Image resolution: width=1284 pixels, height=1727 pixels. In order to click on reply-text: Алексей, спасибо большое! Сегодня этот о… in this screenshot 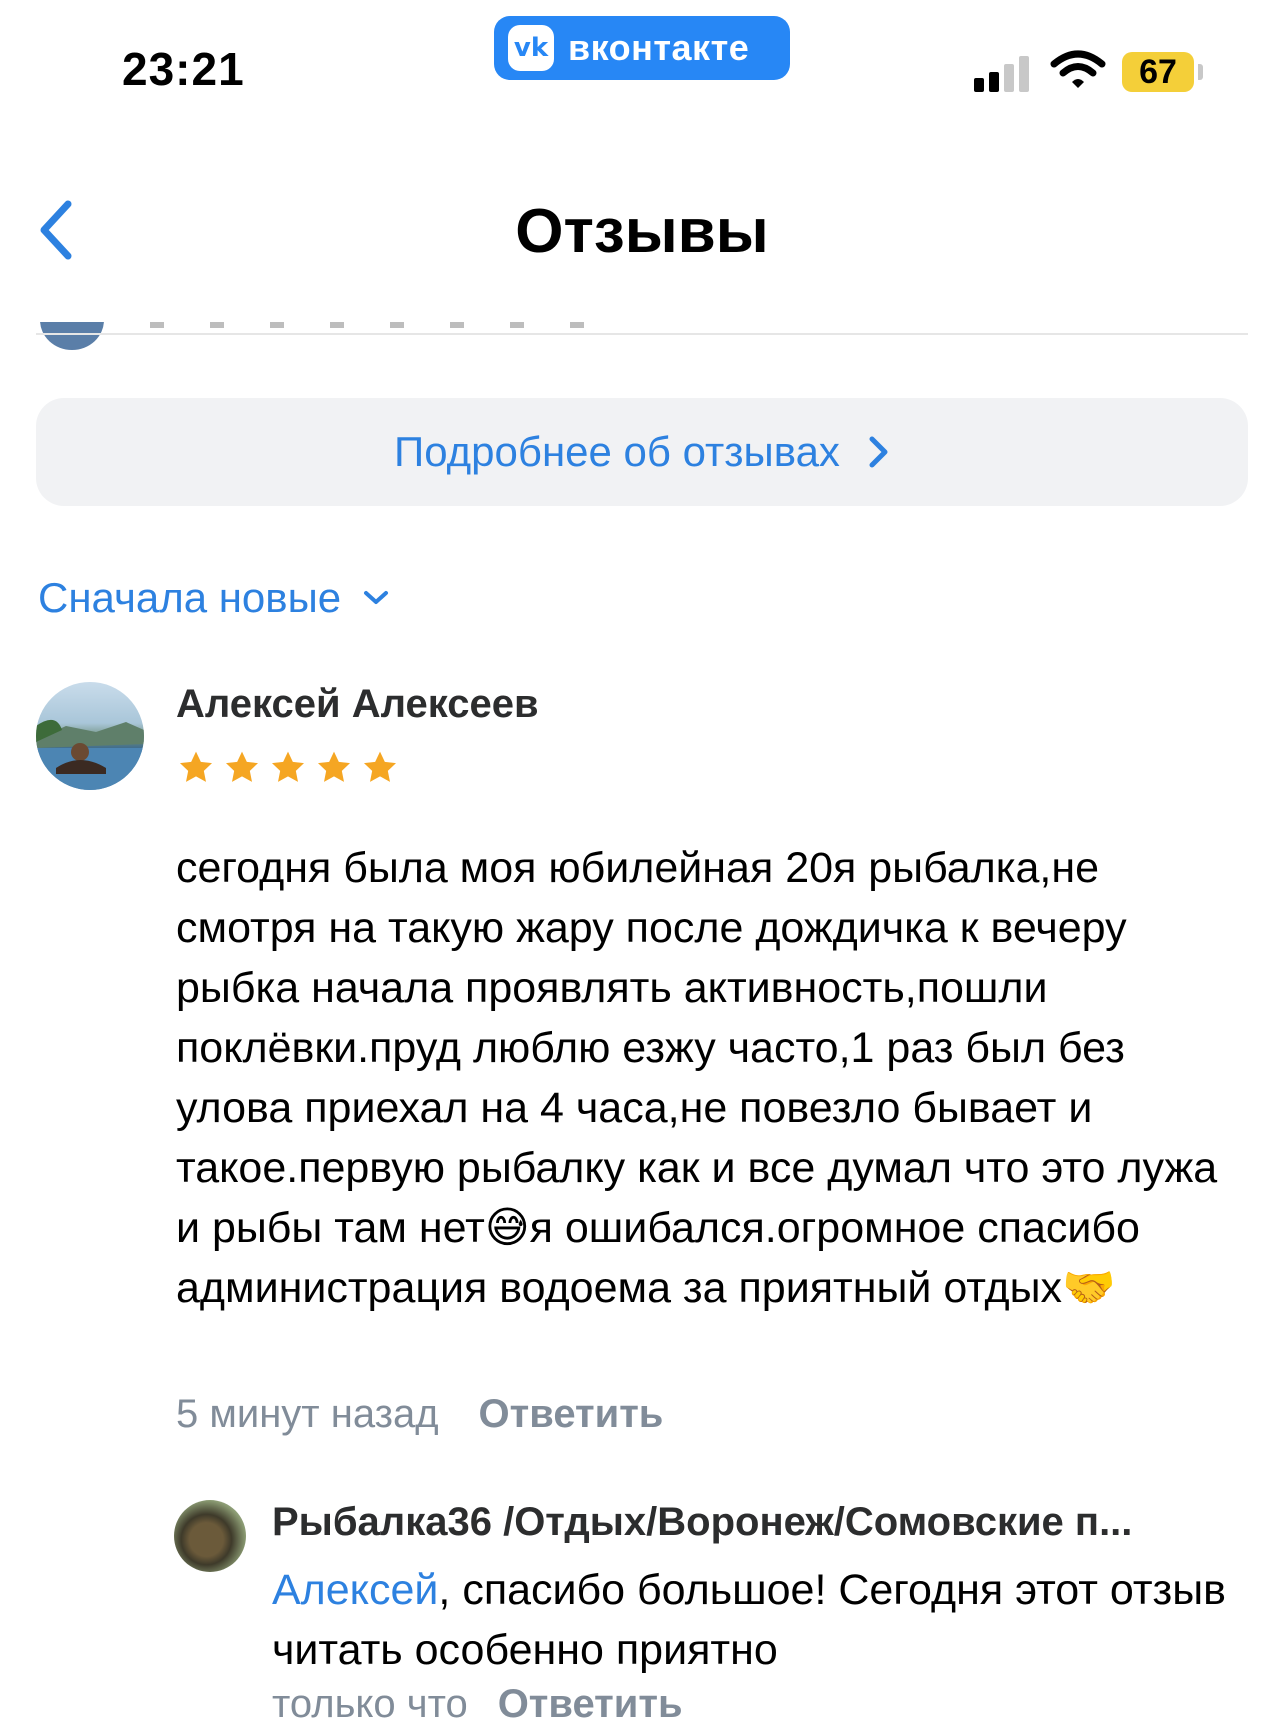, I will do `click(752, 1620)`.